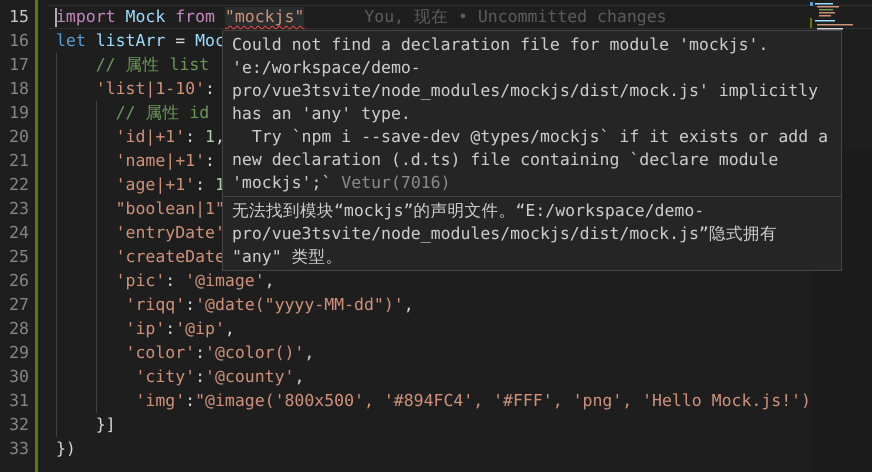 This screenshot has height=472, width=872. Describe the element at coordinates (18, 89) in the screenshot. I see `line-number: 18` at that location.